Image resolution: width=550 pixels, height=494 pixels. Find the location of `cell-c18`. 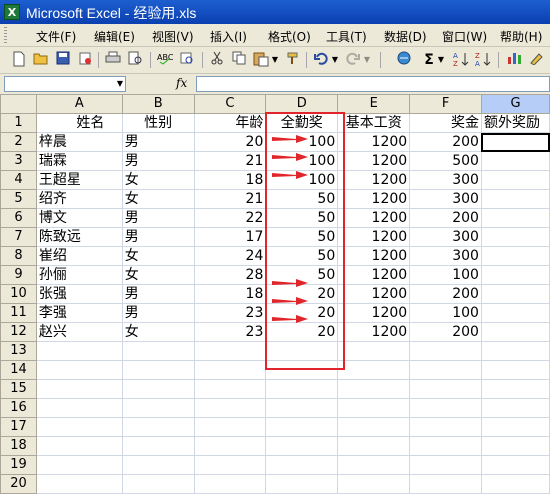

cell-c18 is located at coordinates (230, 446).